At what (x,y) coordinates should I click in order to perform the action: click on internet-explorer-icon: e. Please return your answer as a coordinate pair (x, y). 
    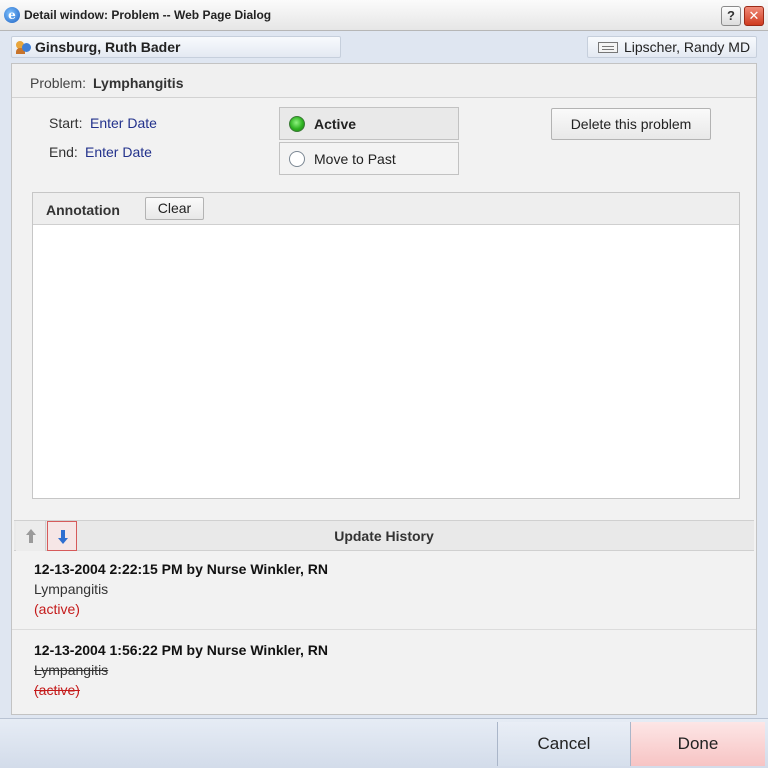
    Looking at the image, I should click on (12, 15).